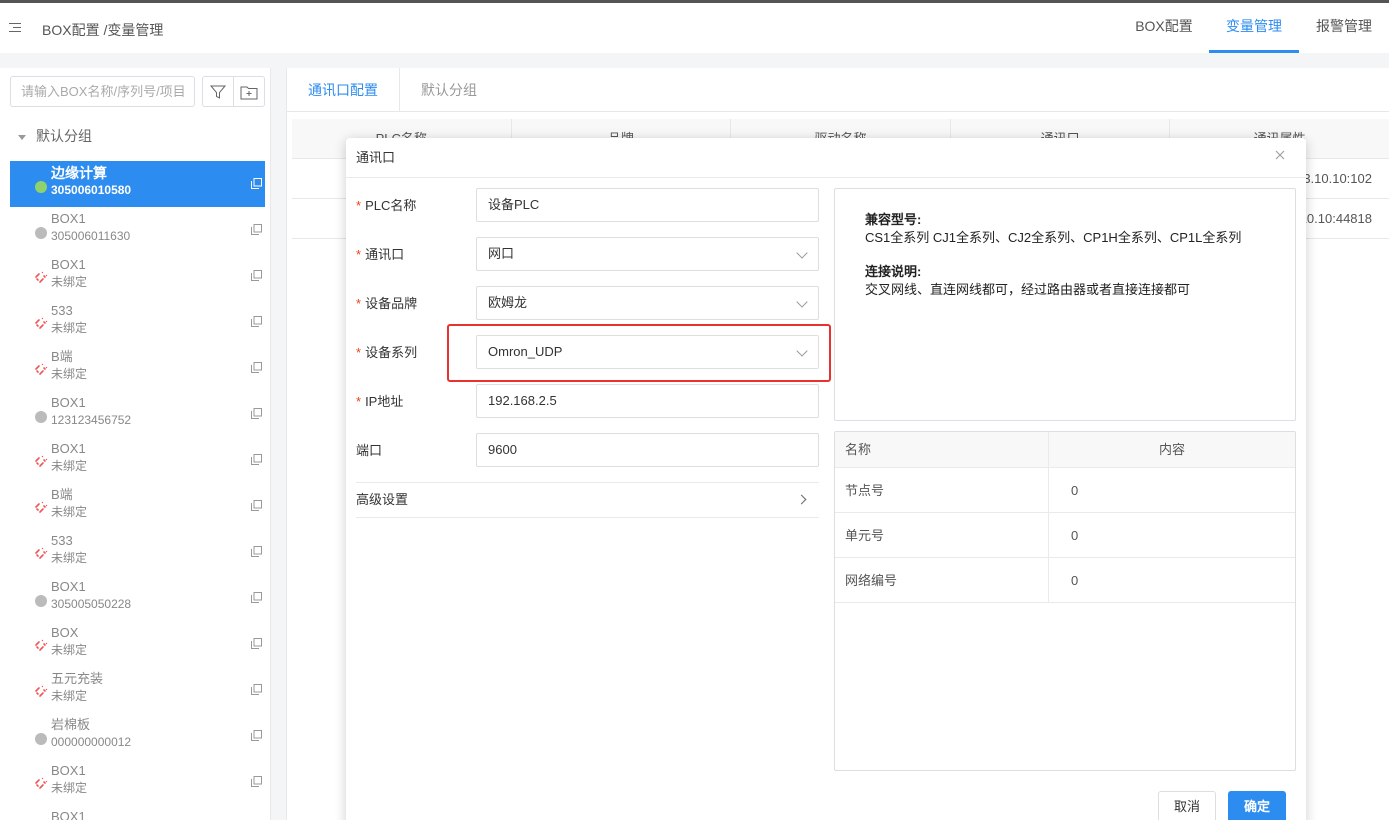 This screenshot has height=820, width=1389. Describe the element at coordinates (942, 490) in the screenshot. I see `param-name: 节点号` at that location.